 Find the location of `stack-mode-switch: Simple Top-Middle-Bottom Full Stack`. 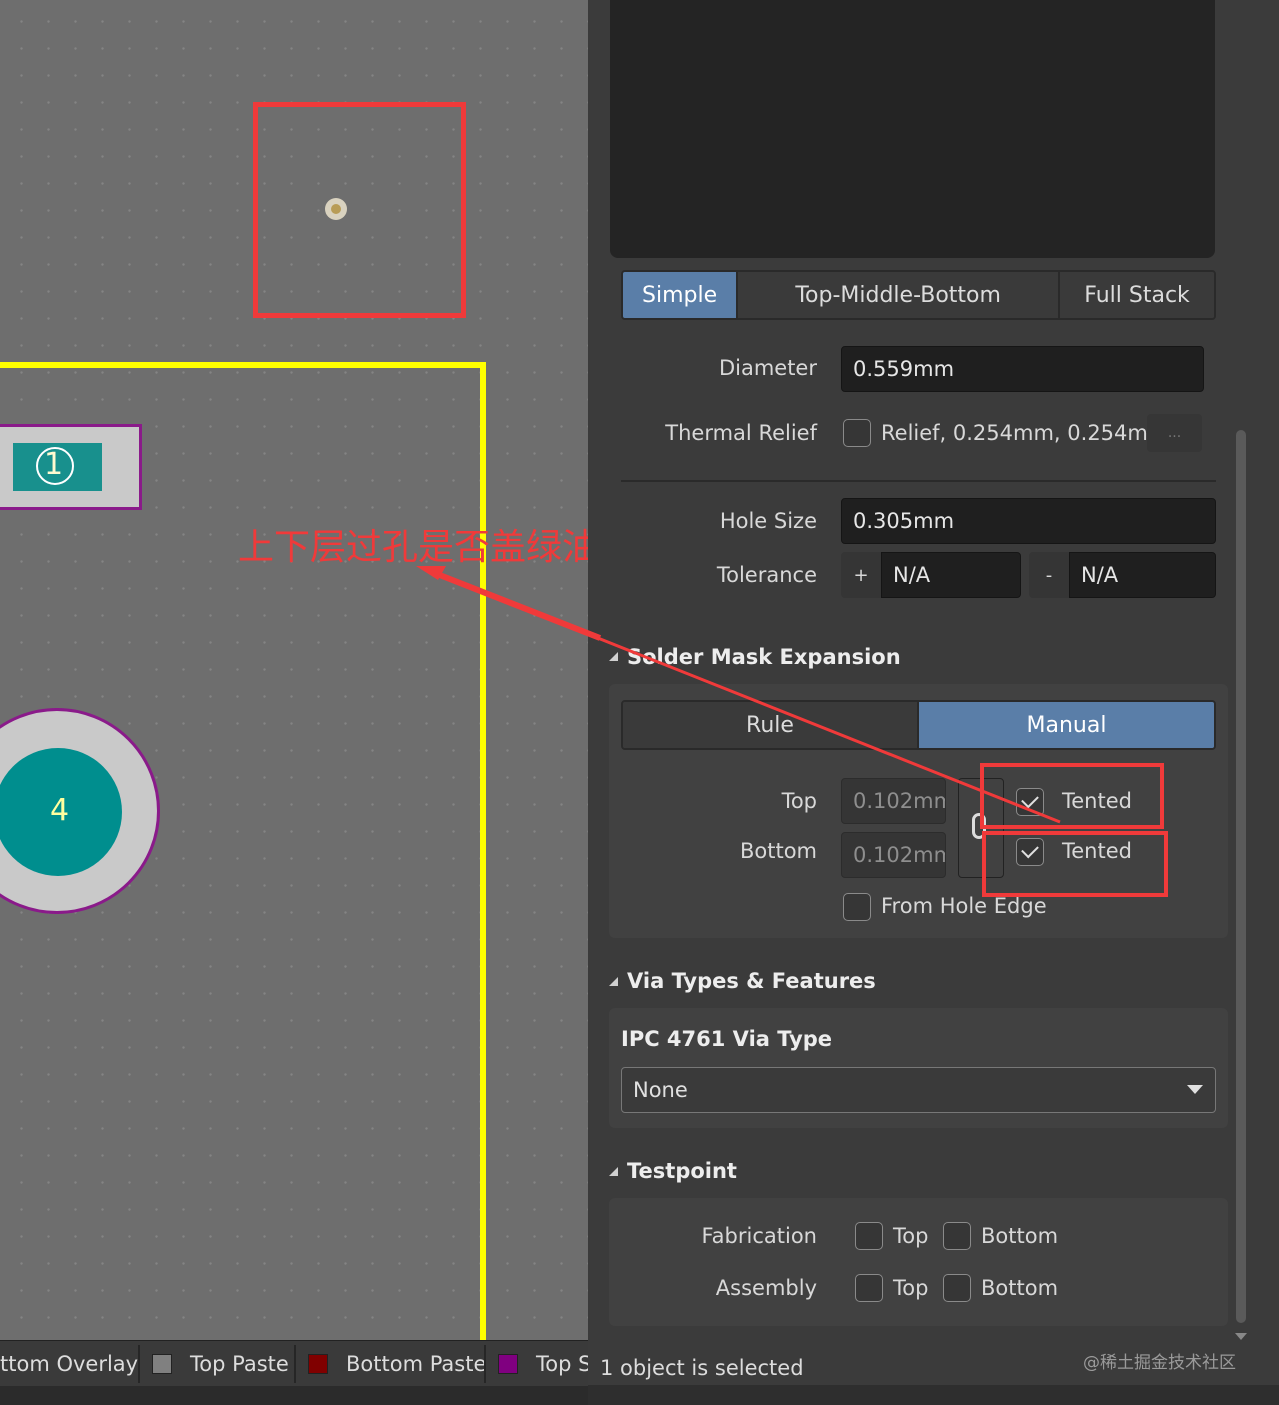

stack-mode-switch: Simple Top-Middle-Bottom Full Stack is located at coordinates (918, 295).